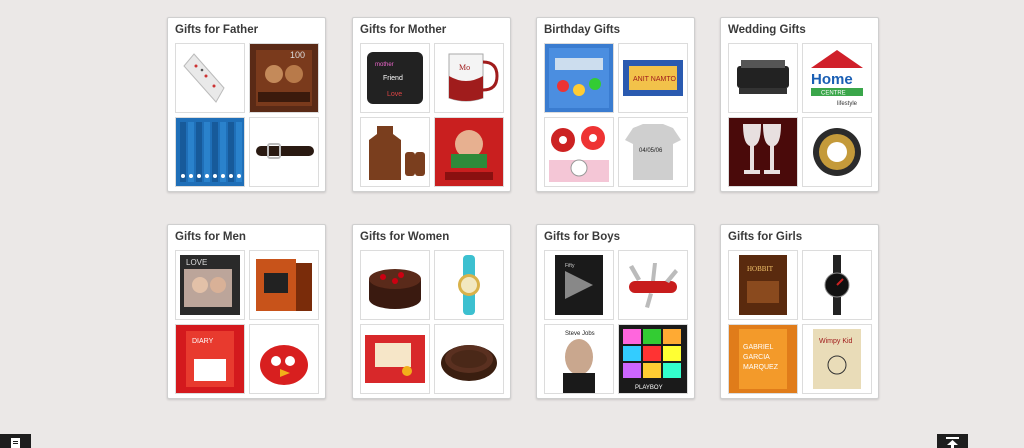 The height and width of the screenshot is (448, 1024). I want to click on document-button, so click(15, 441).